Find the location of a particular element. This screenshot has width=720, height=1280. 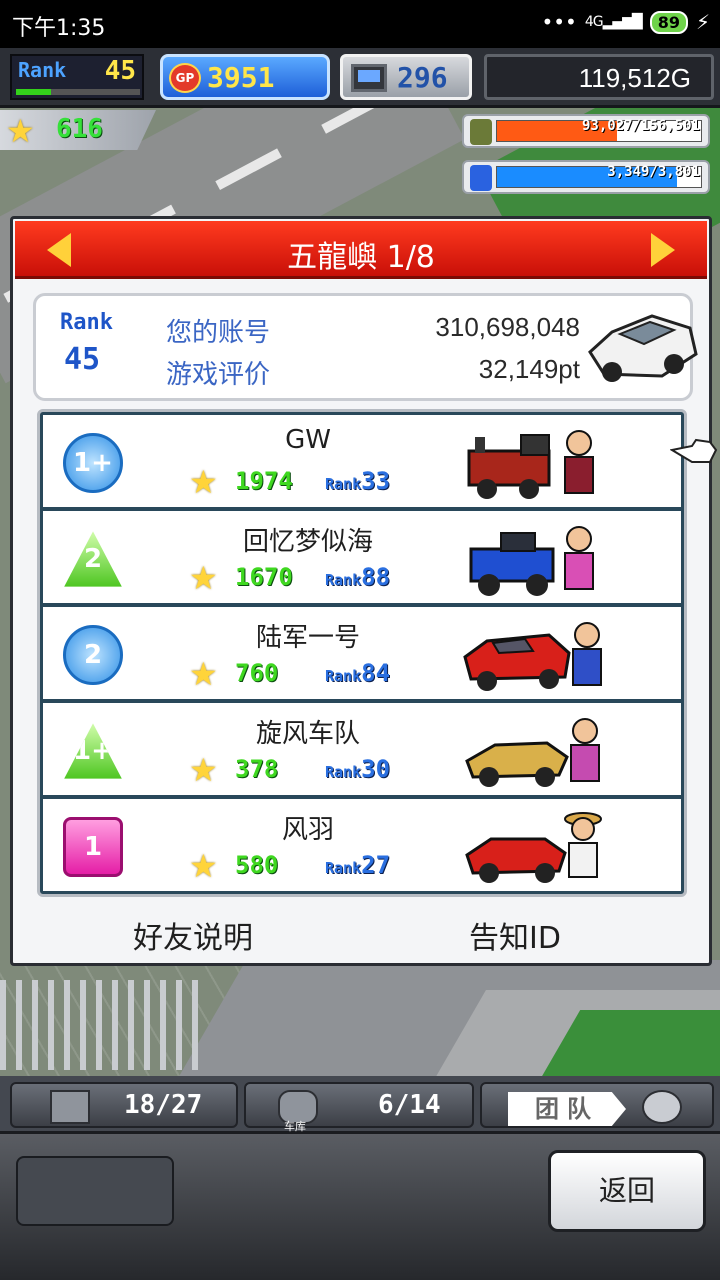

friend-name: 旋风车队 is located at coordinates (307, 734).